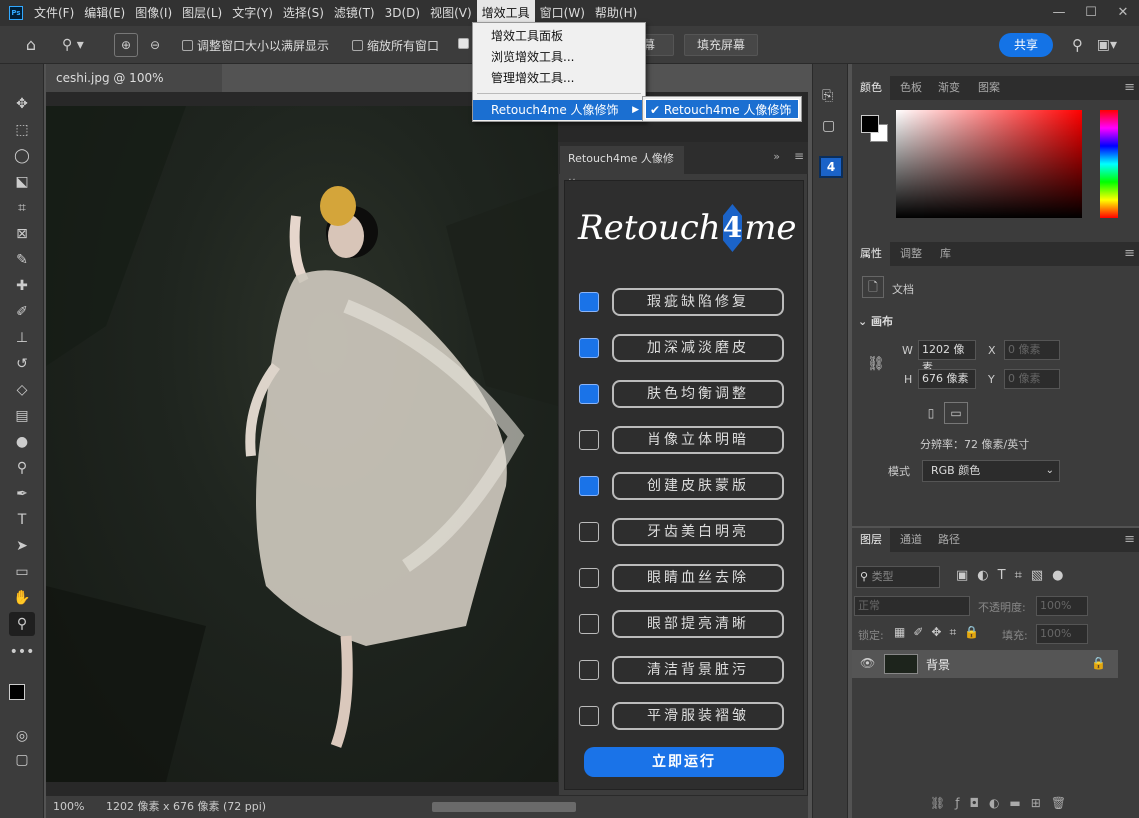 This screenshot has width=1139, height=818. Describe the element at coordinates (898, 577) in the screenshot. I see `layer-filter-select: ⚲ 类型` at that location.